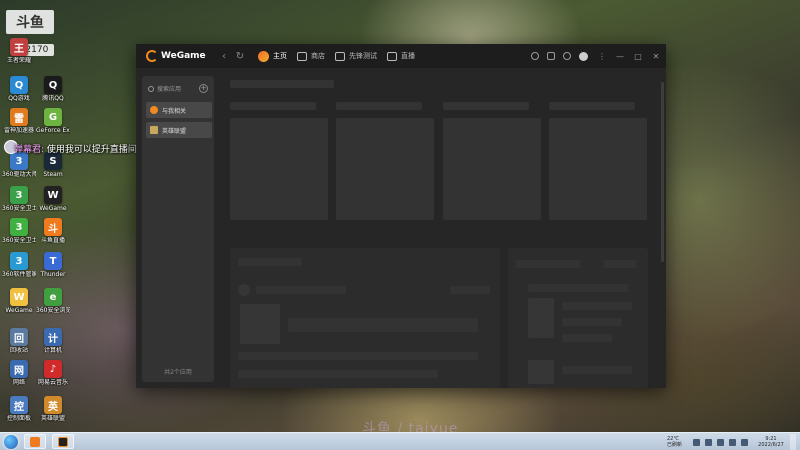 The height and width of the screenshot is (450, 800). What do you see at coordinates (152, 56) in the screenshot?
I see `wegame-logo-icon` at bounding box center [152, 56].